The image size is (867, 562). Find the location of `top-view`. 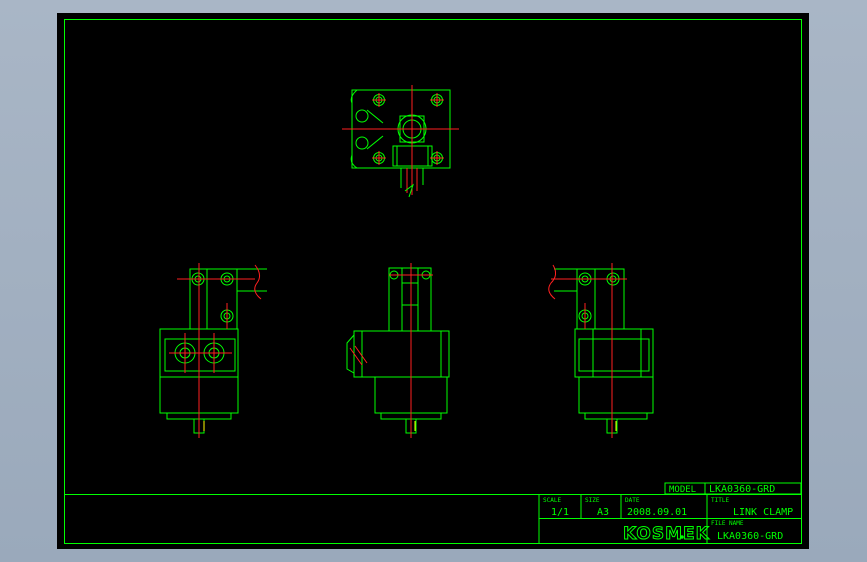

top-view is located at coordinates (400, 141).